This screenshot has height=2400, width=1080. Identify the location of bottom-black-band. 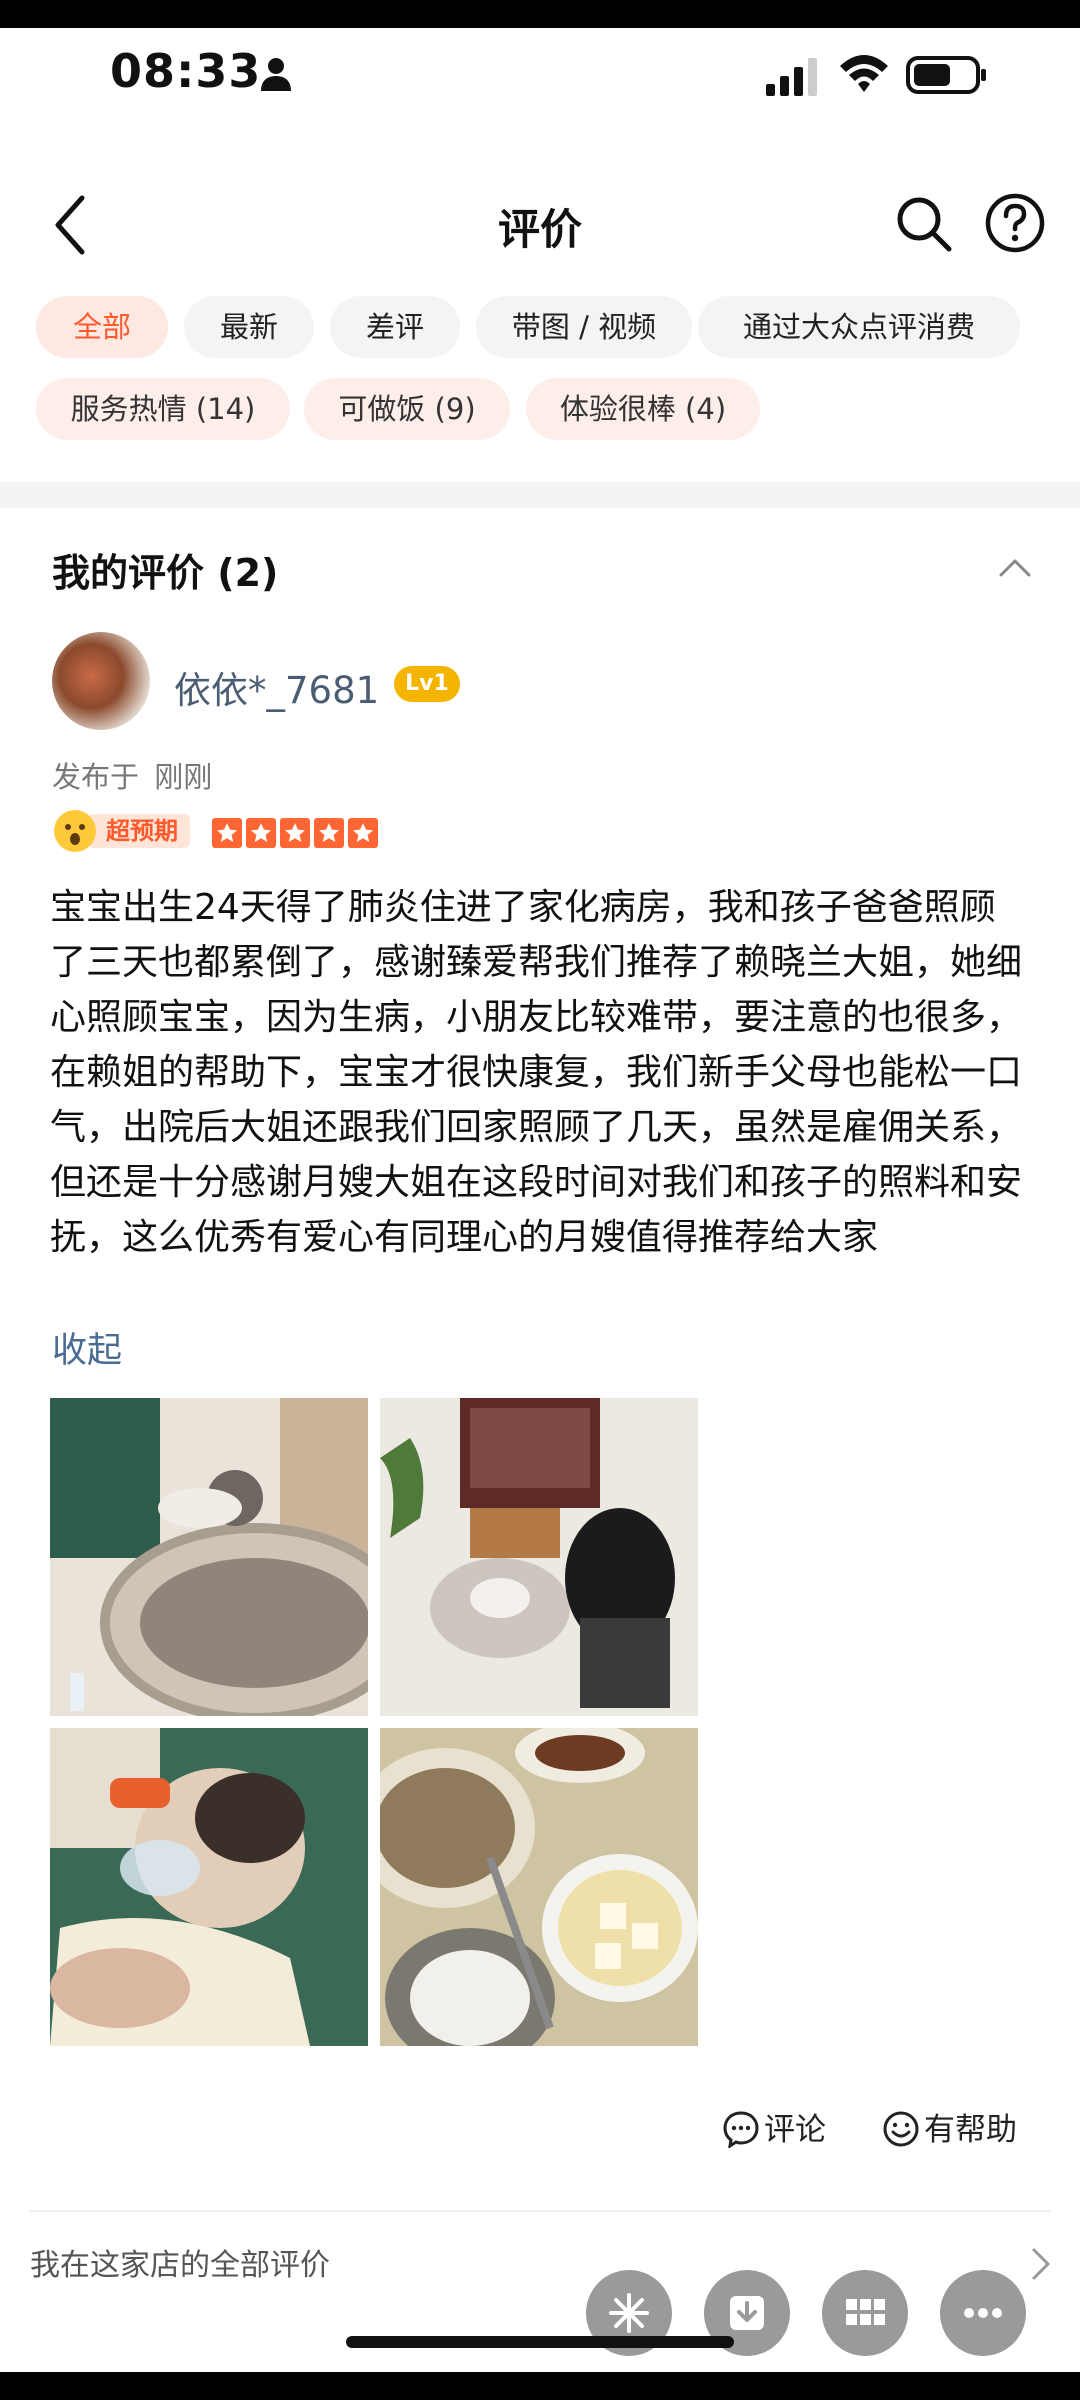
(540, 2386).